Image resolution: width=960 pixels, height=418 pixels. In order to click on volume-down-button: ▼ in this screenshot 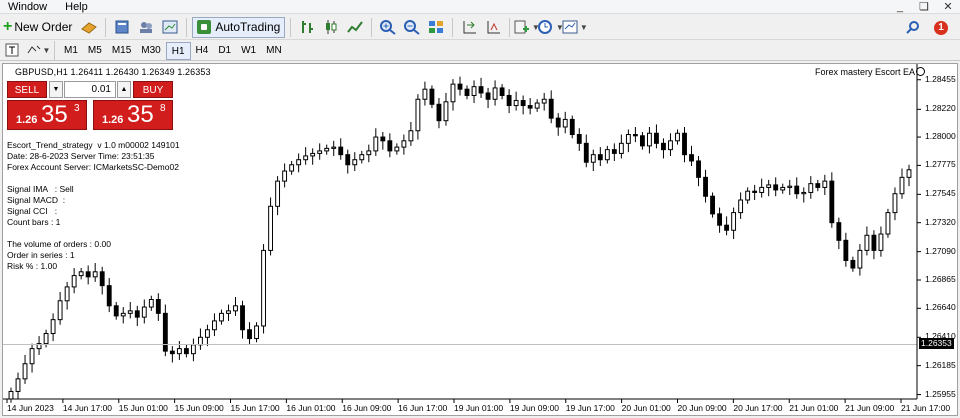, I will do `click(56, 89)`.